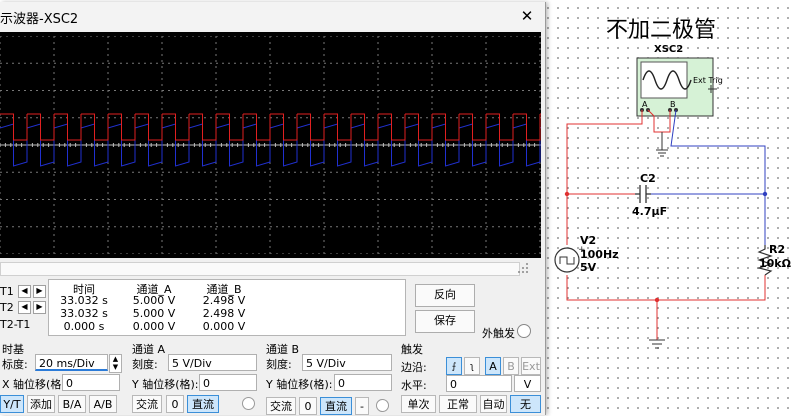 This screenshot has width=796, height=416. Describe the element at coordinates (531, 366) in the screenshot. I see `trigger-source-ext-button: Ext` at that location.